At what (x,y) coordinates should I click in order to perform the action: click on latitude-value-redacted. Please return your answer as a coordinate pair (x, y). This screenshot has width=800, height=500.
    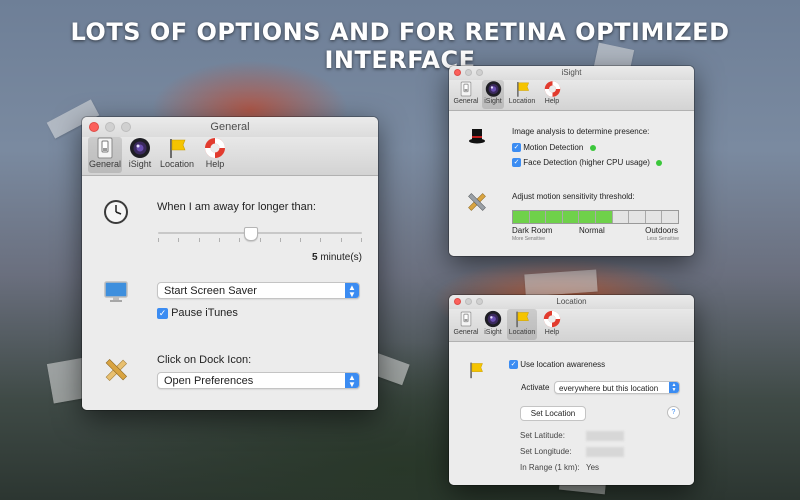
    Looking at the image, I should click on (605, 436).